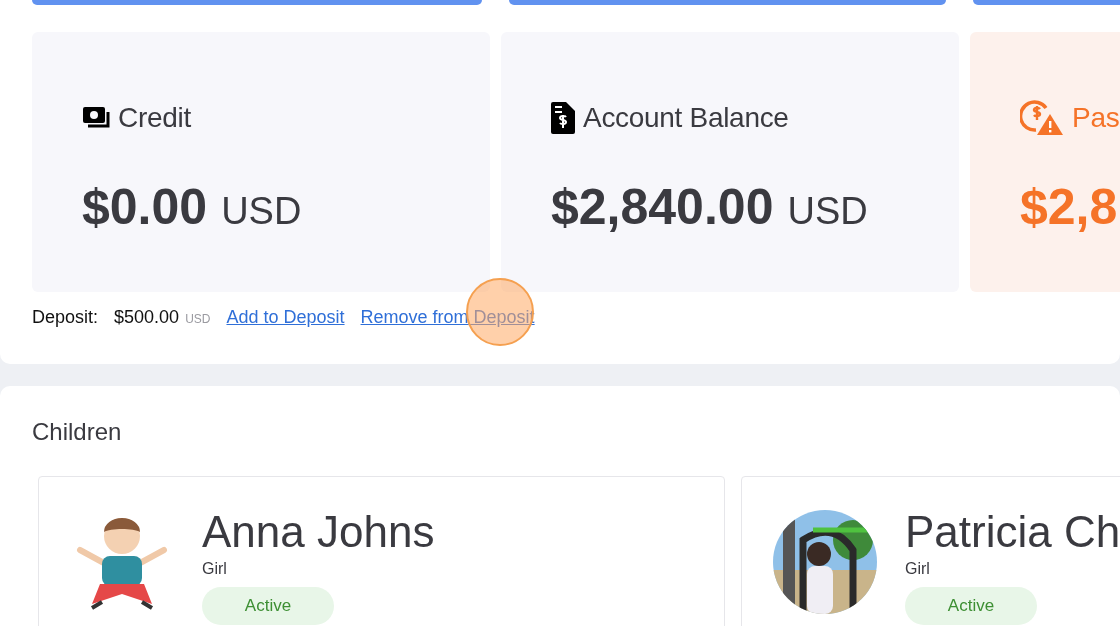 The width and height of the screenshot is (1120, 626). I want to click on child-name: Patricia Ch, so click(1012, 532).